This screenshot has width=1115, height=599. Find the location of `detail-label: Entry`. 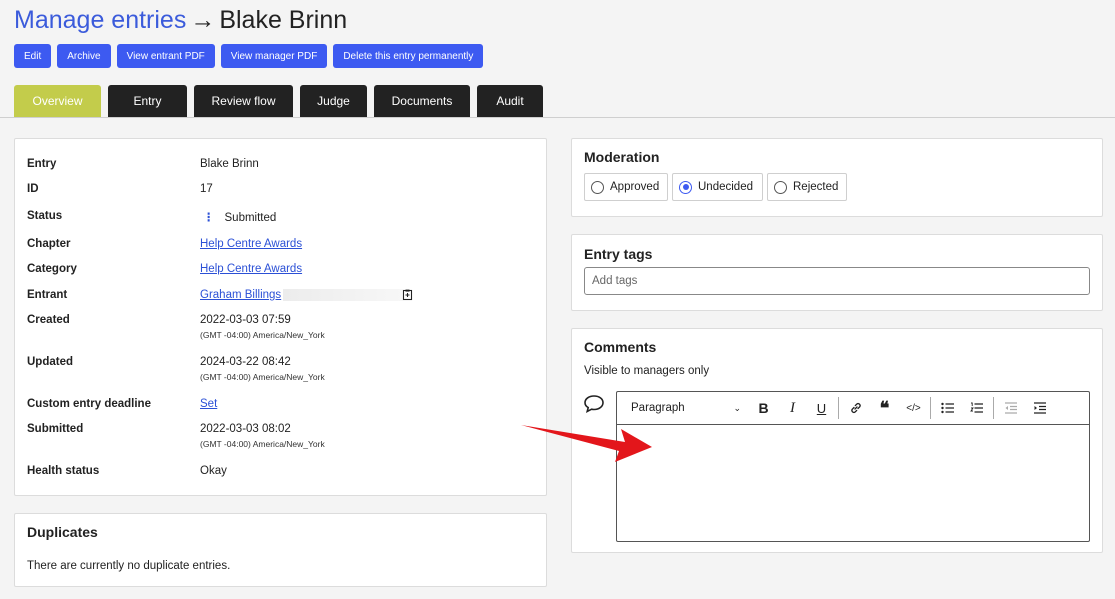

detail-label: Entry is located at coordinates (42, 164).